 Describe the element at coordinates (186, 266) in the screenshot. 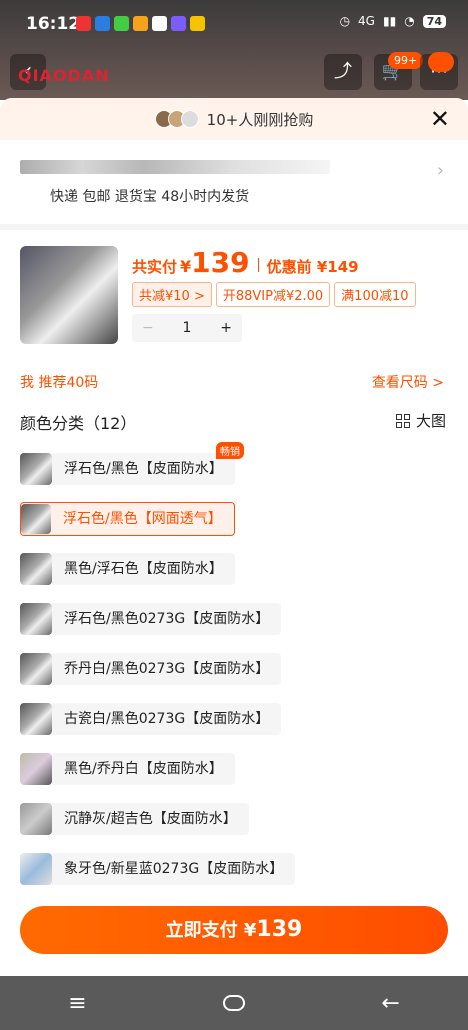

I see `price-currency: ¥` at that location.